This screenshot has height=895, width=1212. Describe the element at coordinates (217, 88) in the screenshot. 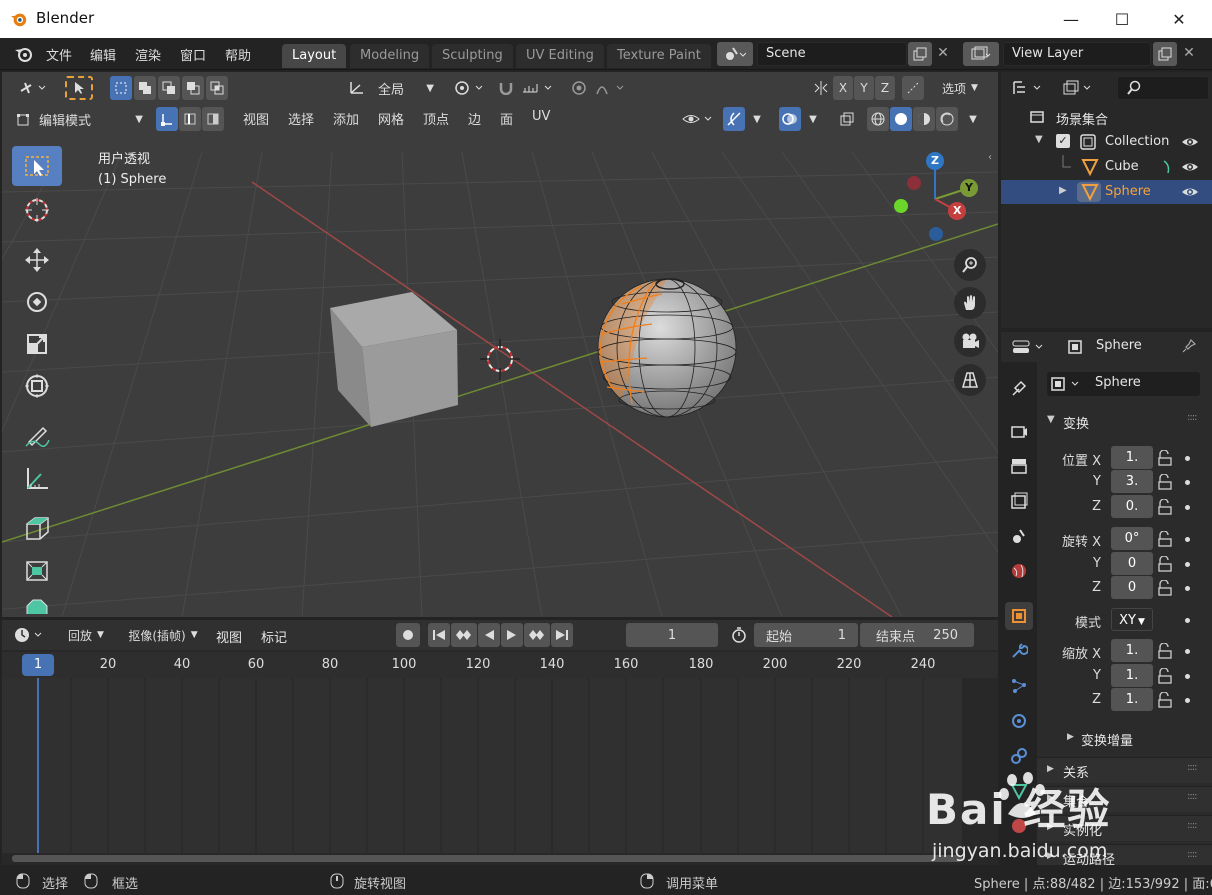

I see `select-mode-intersect-icon` at that location.